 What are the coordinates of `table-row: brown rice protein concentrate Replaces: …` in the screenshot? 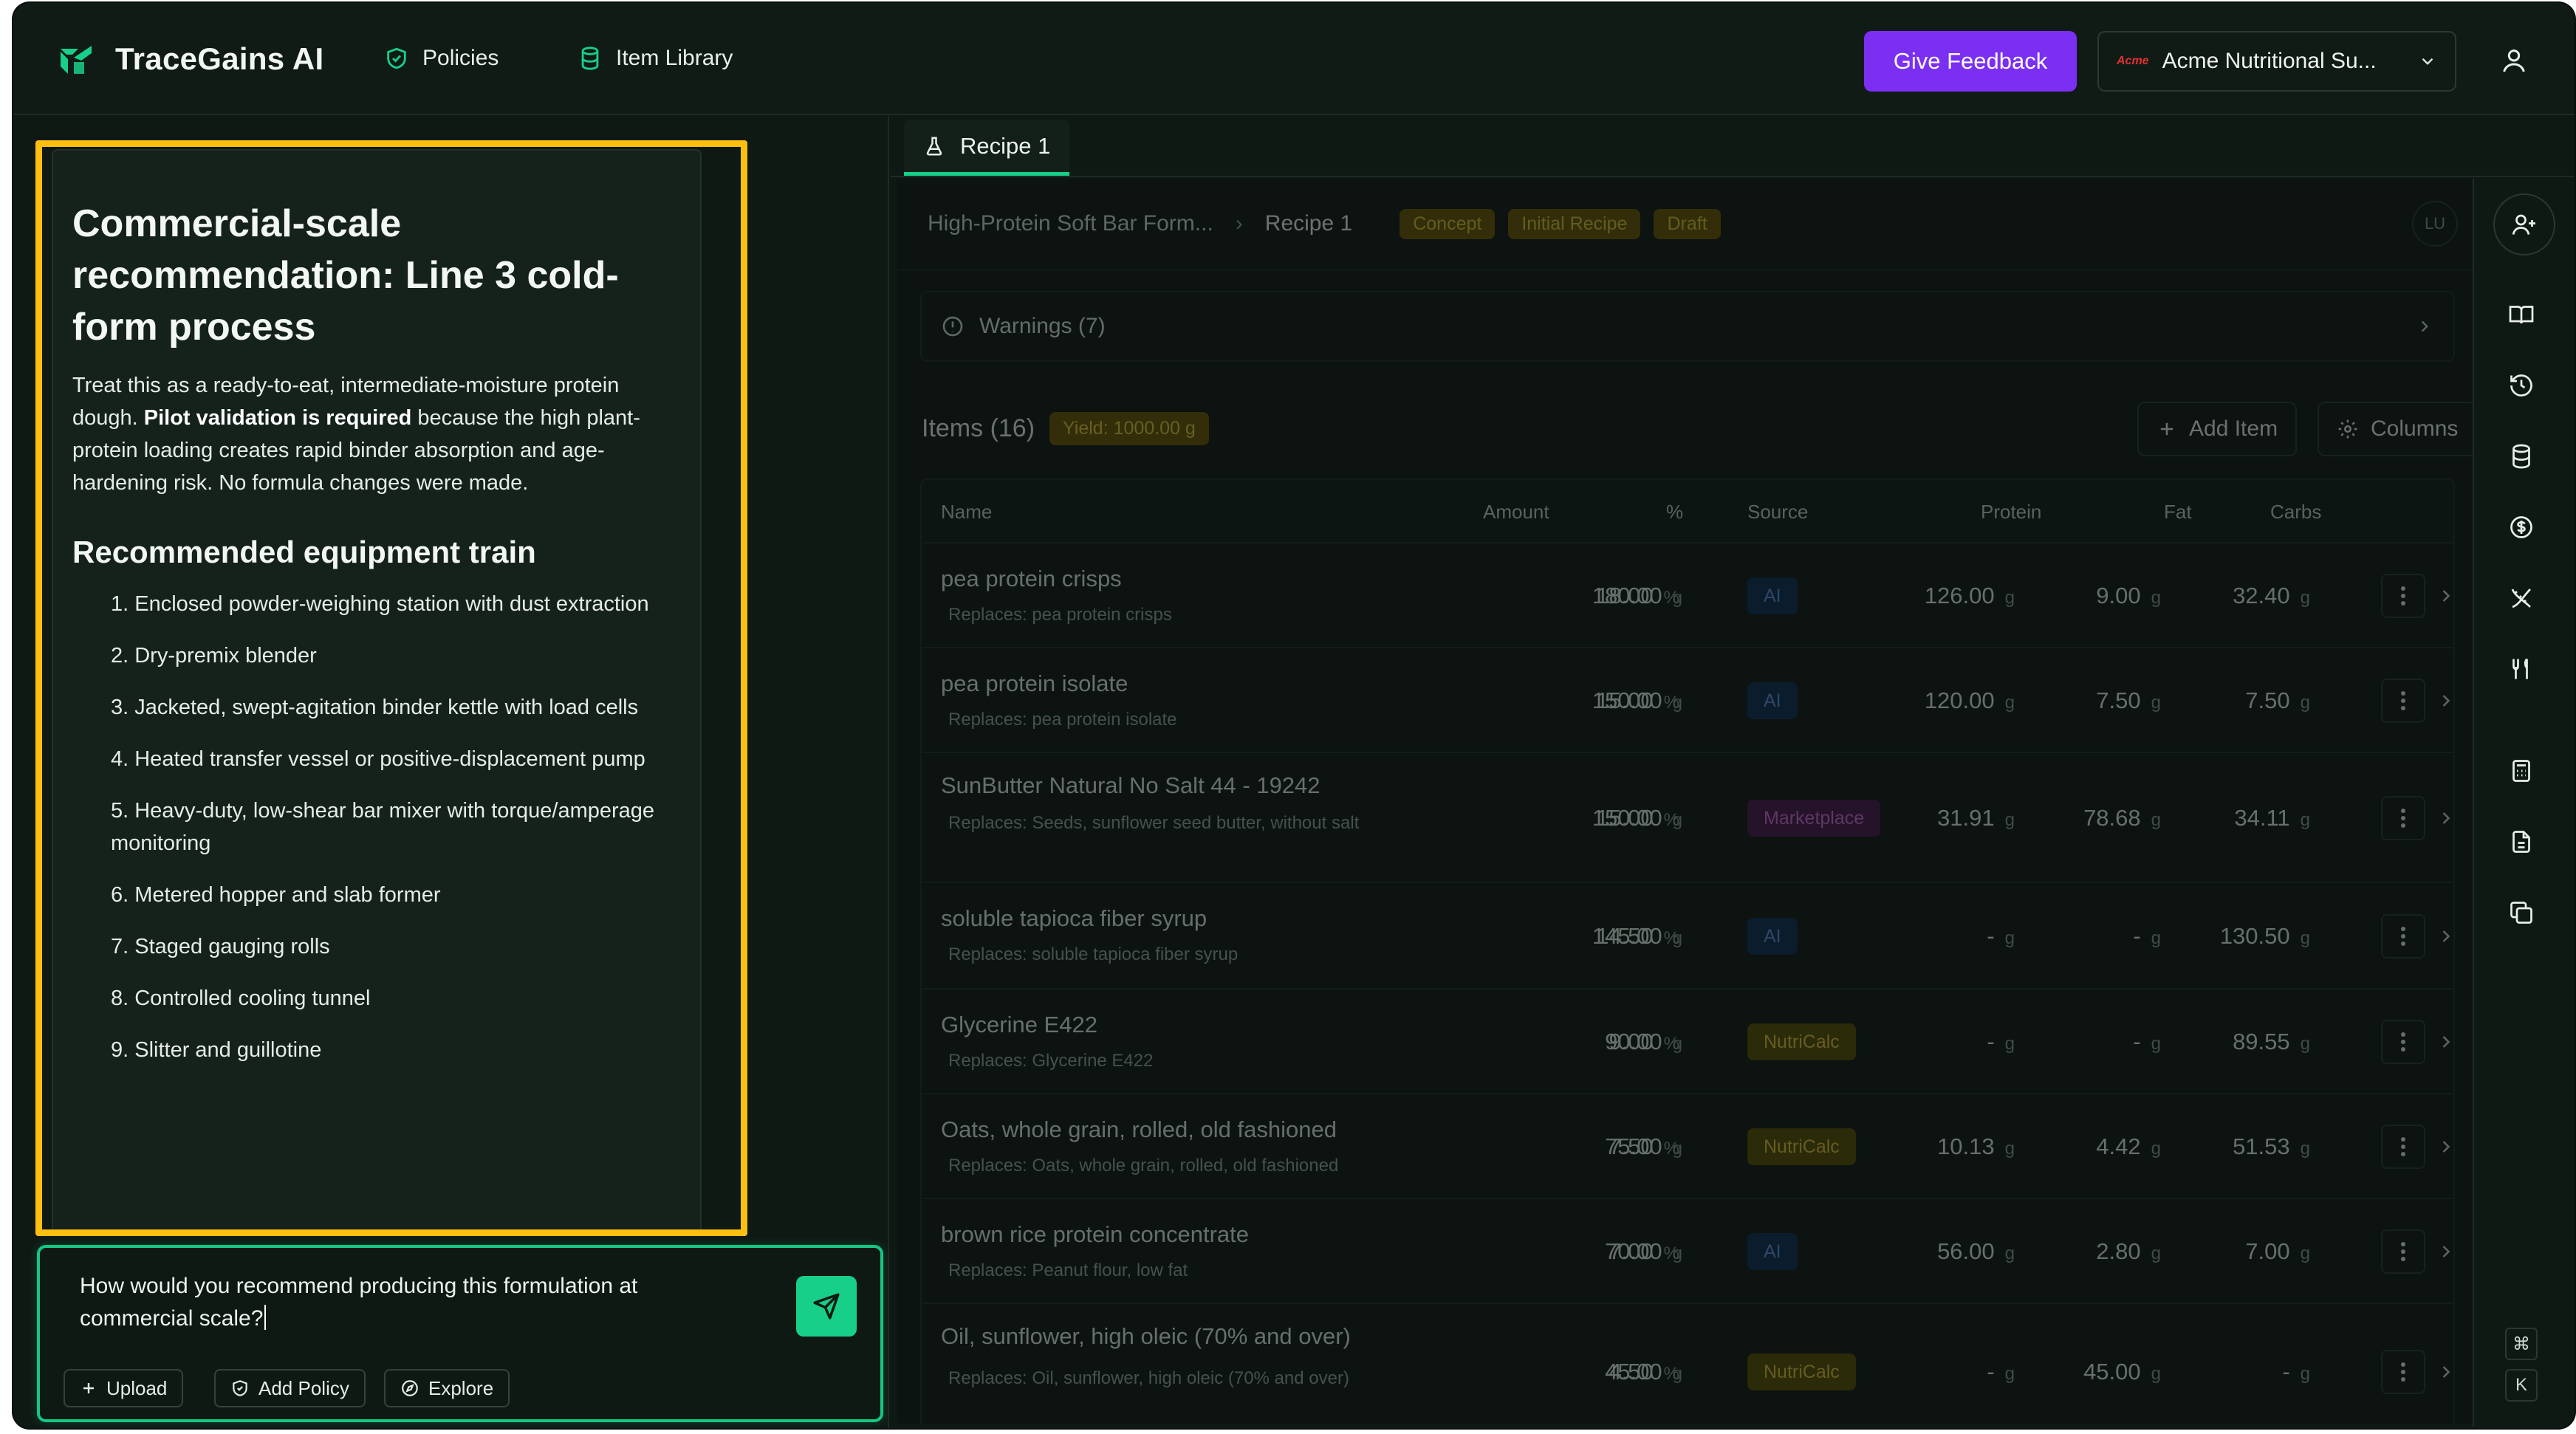 It's located at (1687, 1251).